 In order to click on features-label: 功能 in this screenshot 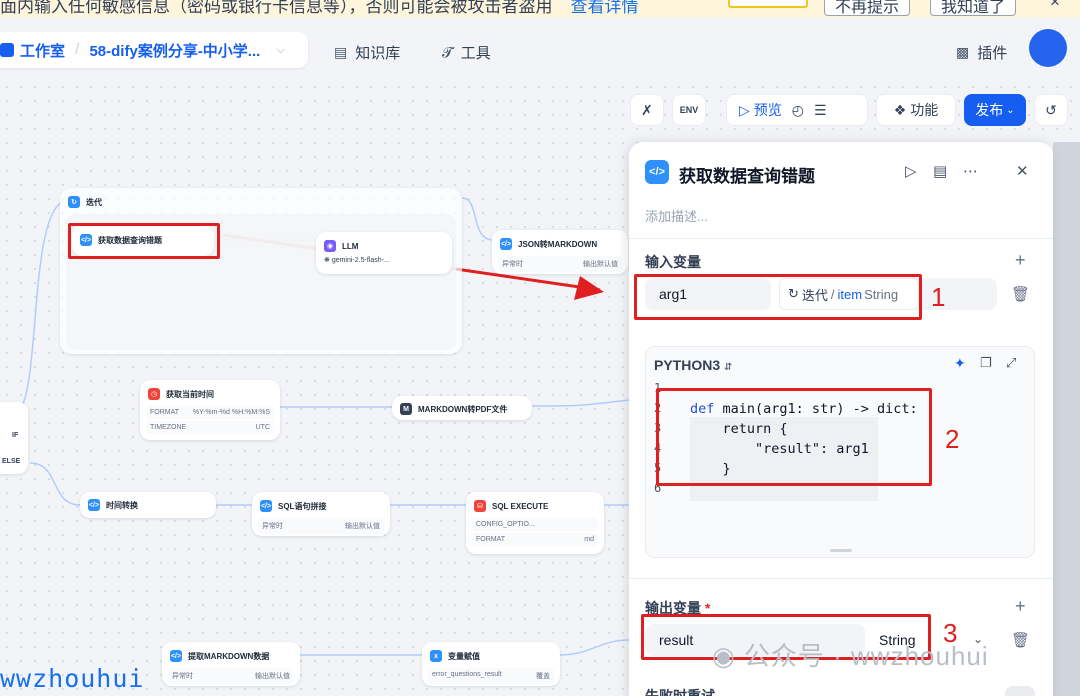, I will do `click(924, 110)`.